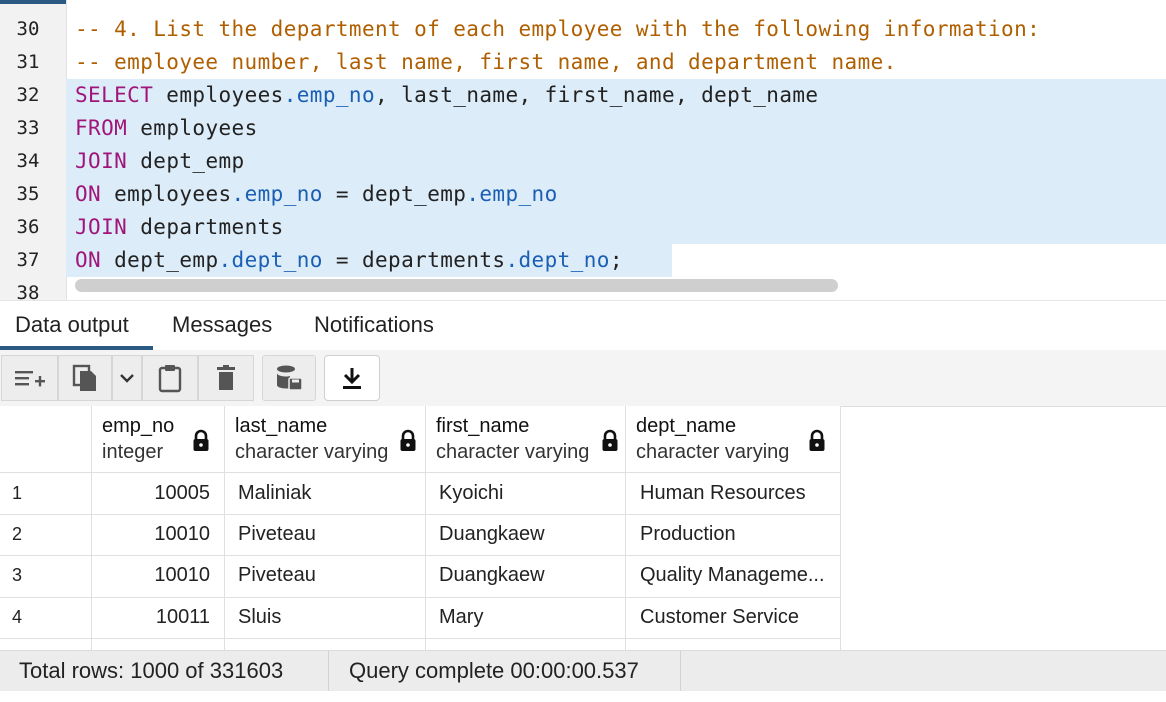 The height and width of the screenshot is (702, 1166). I want to click on tab-data-output: Data output, so click(72, 325).